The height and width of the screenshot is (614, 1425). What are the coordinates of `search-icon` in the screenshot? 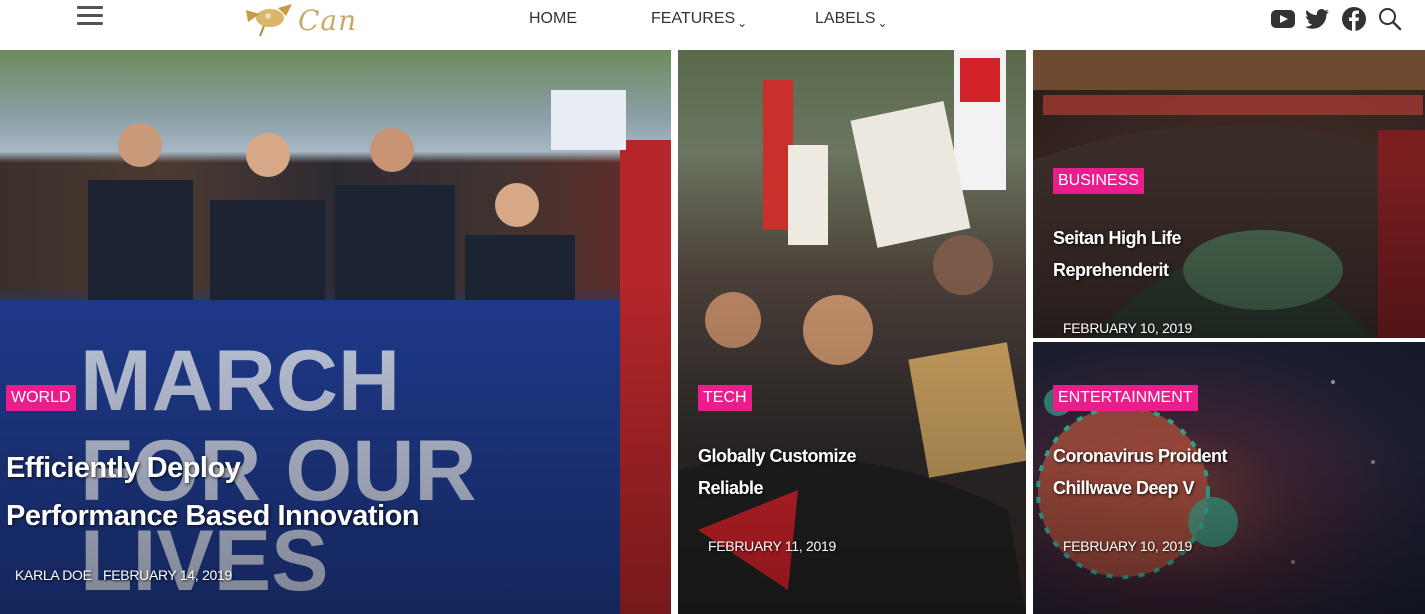 It's located at (1390, 19).